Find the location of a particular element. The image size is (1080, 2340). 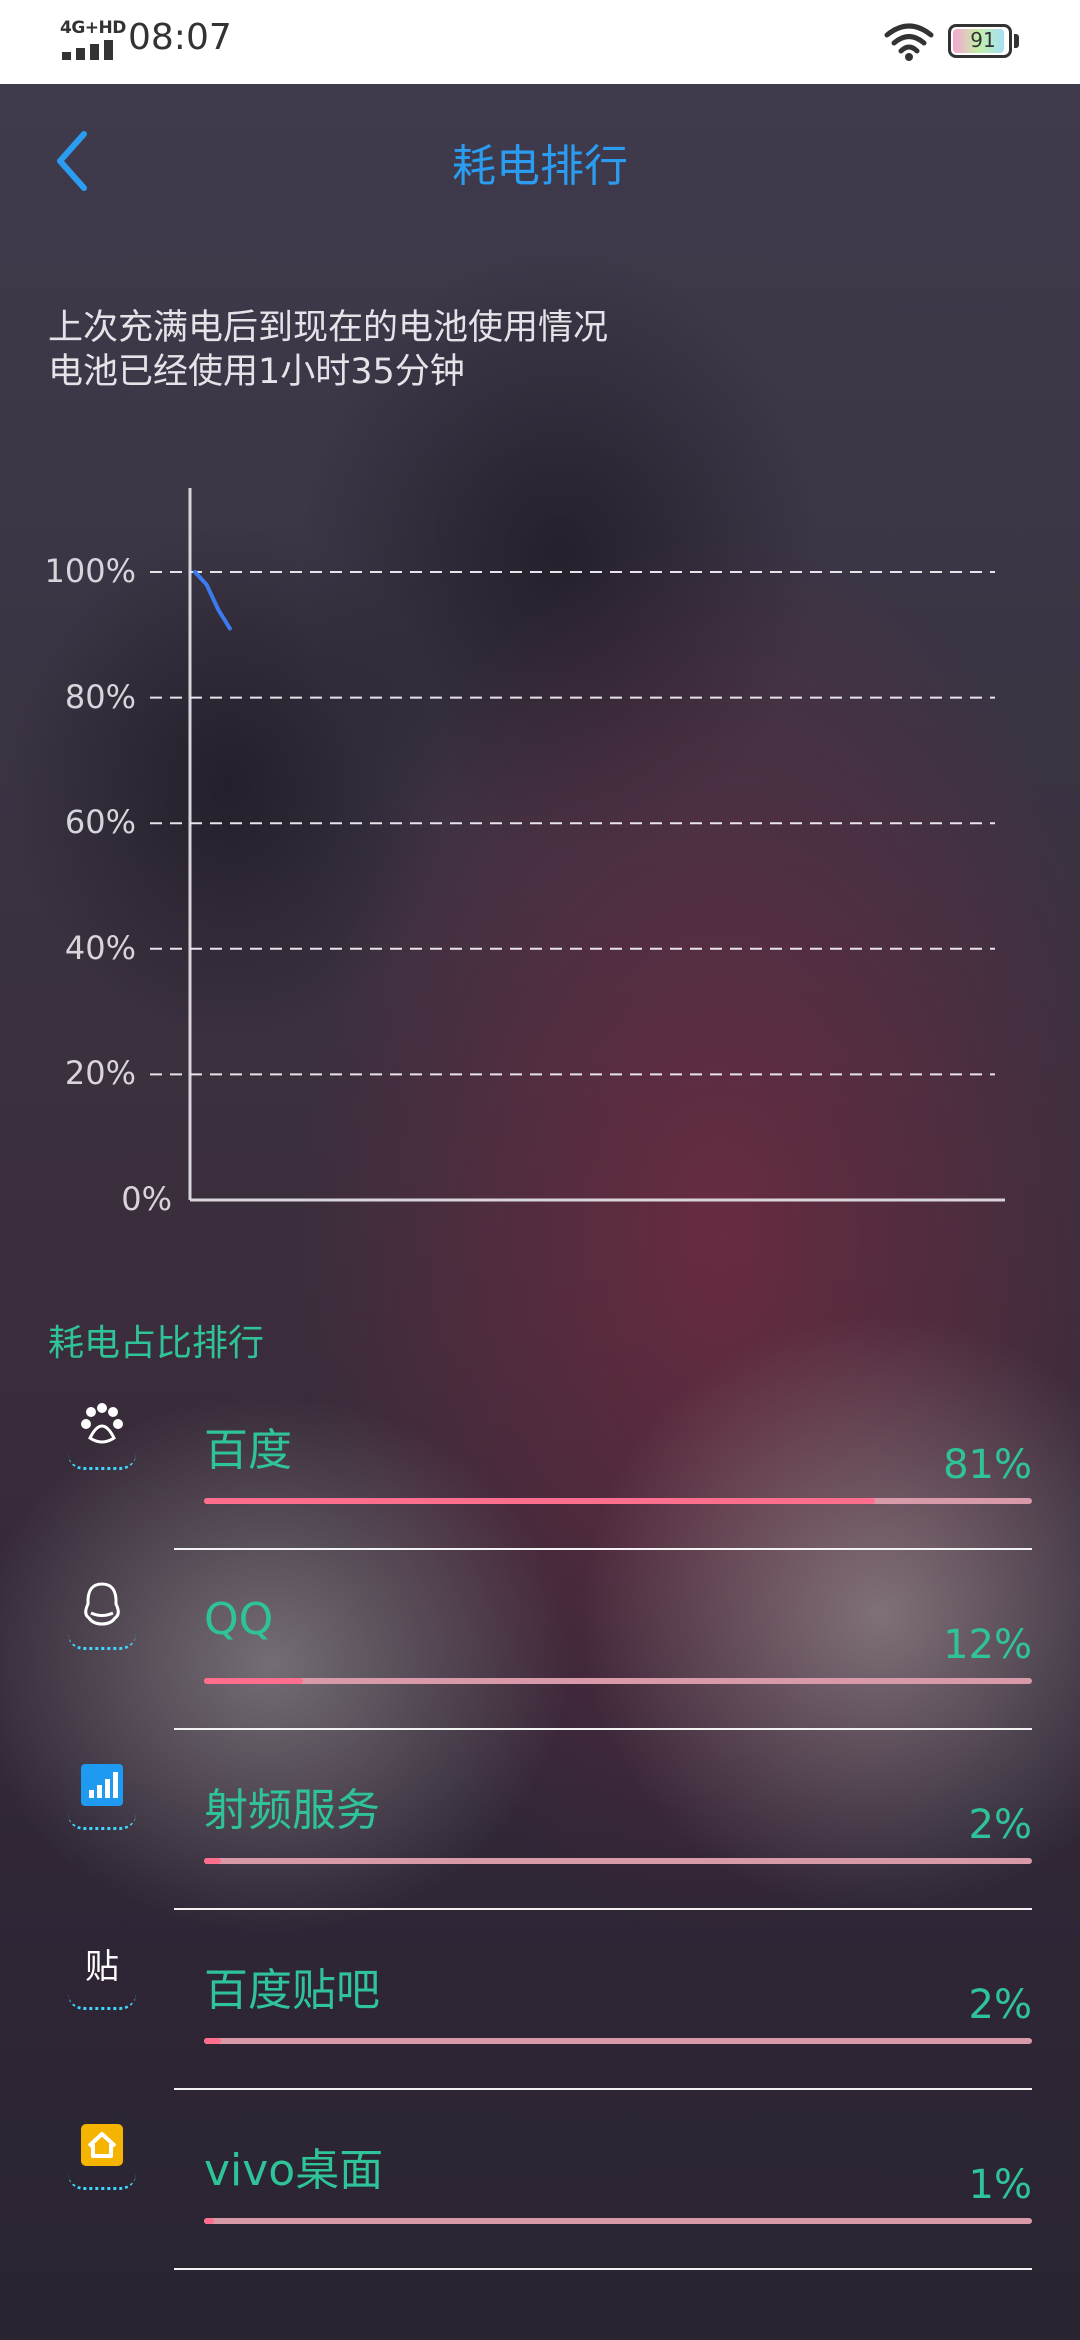

battery-summary: 上次充满电后到现在的电池使用情况 电池已经使用1小时35分钟 is located at coordinates (328, 350).